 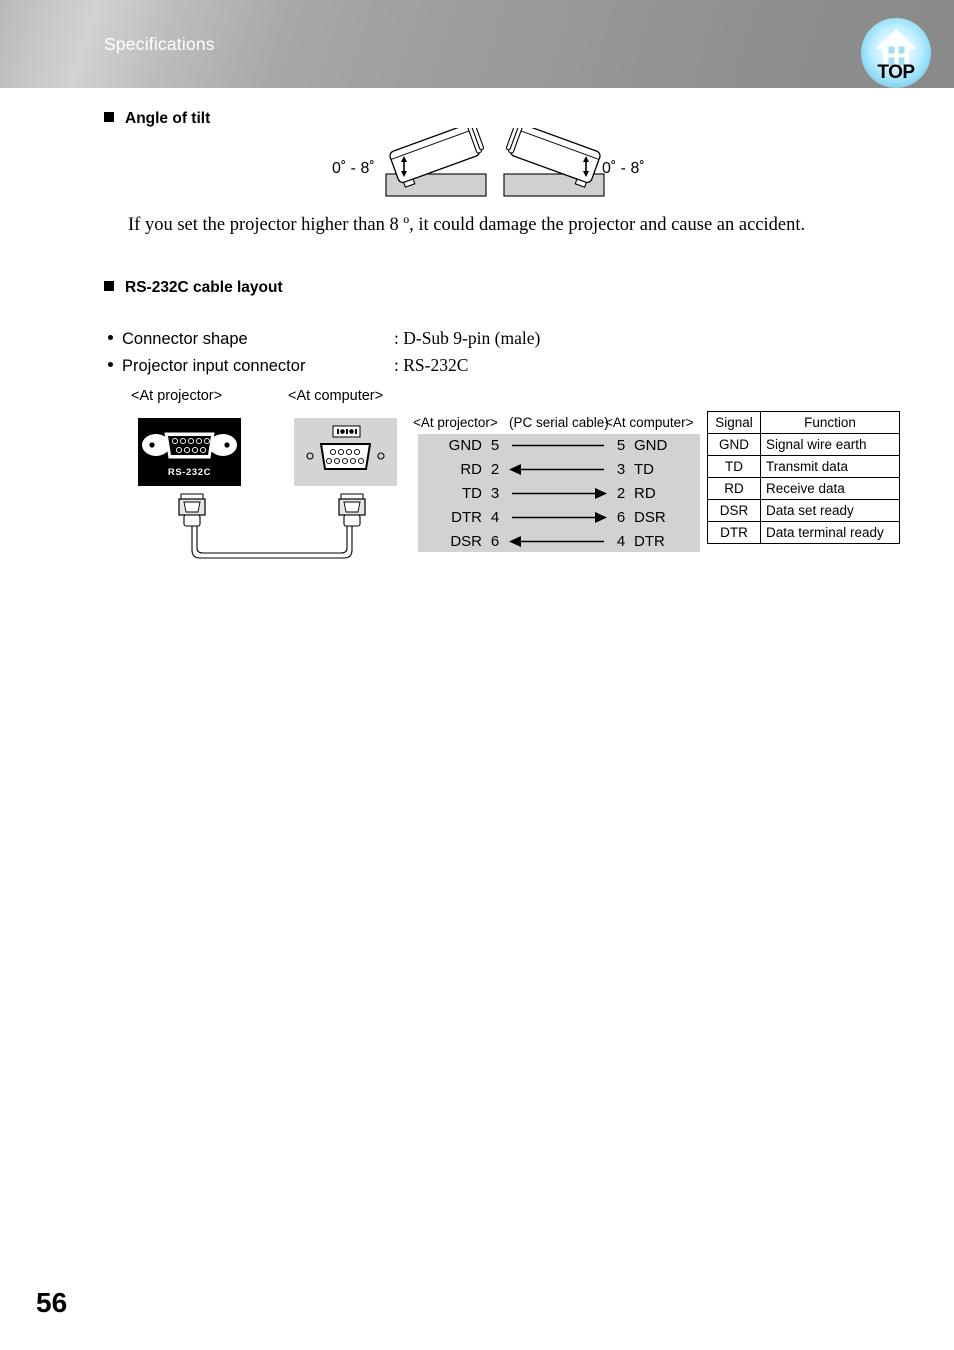 I want to click on pinmap-left-pin: 2, so click(x=495, y=469).